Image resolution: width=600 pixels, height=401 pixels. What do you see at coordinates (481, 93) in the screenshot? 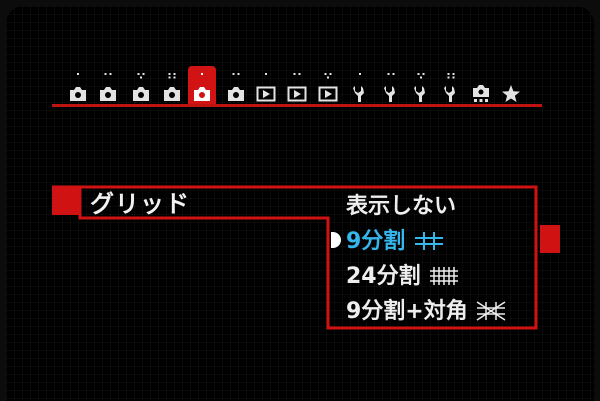
I see `custom-camera-icon` at bounding box center [481, 93].